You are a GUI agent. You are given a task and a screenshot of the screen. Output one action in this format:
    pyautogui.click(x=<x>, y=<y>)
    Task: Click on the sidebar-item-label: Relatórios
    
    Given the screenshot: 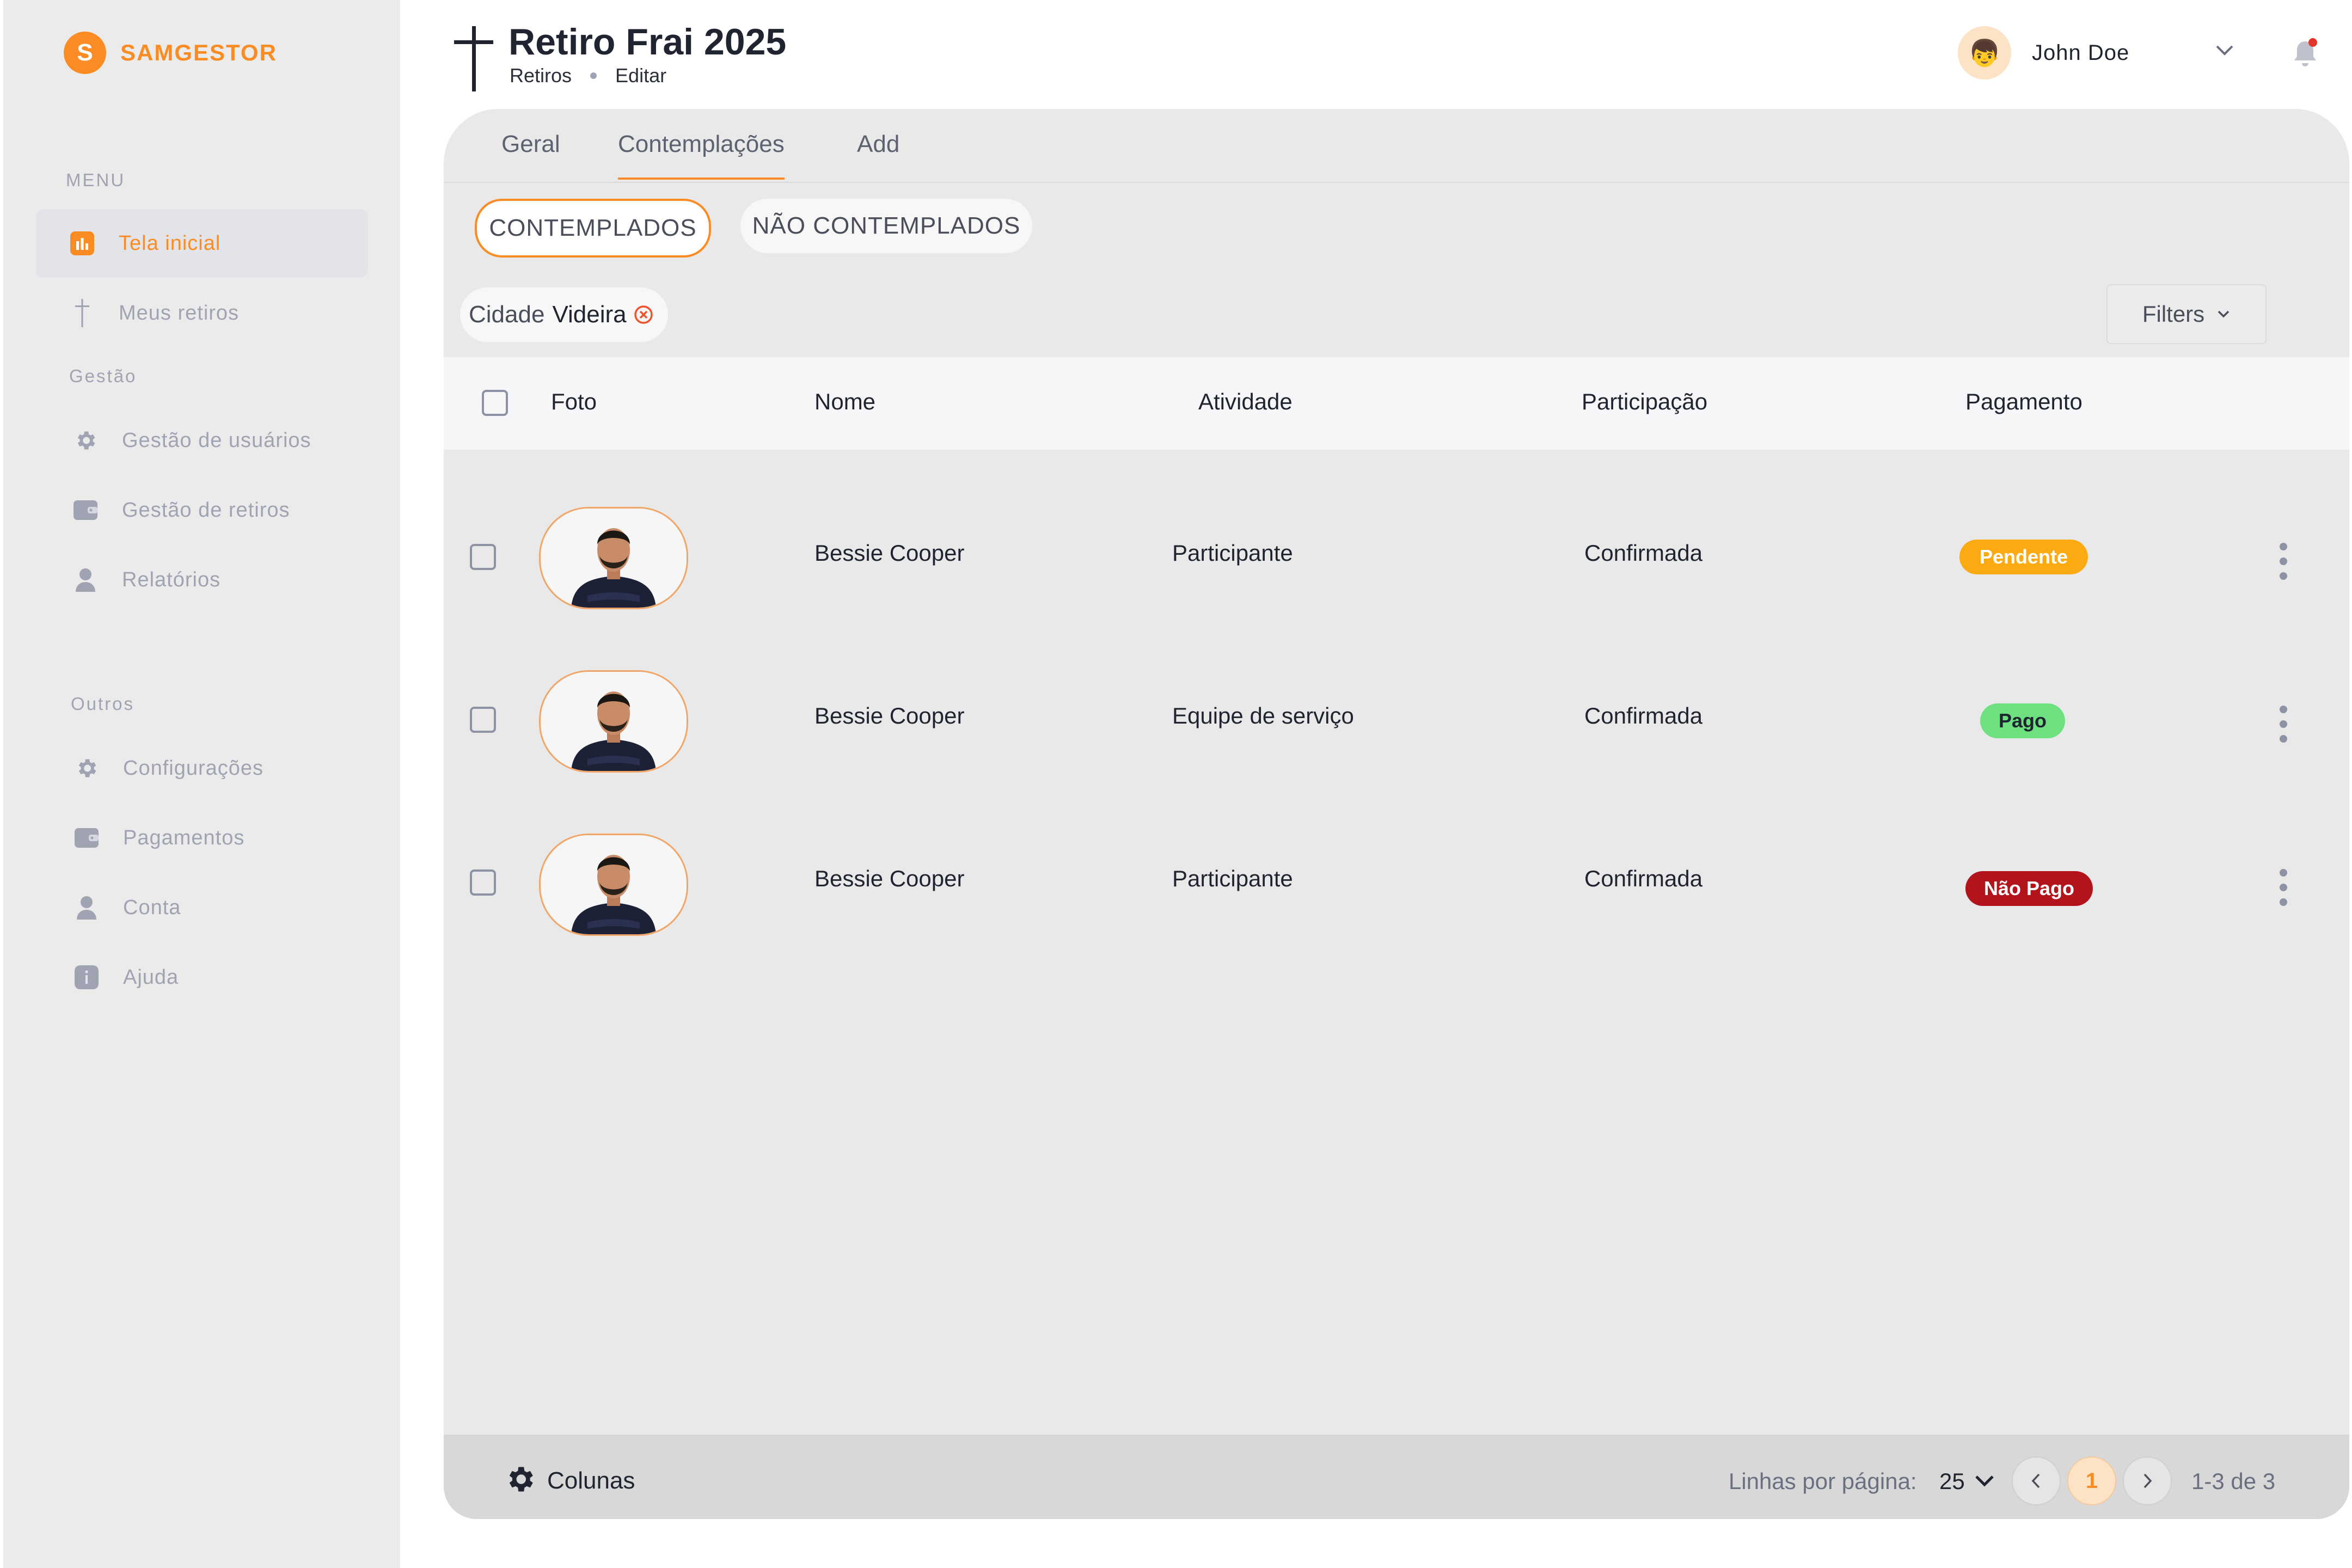 What is the action you would take?
    pyautogui.click(x=171, y=579)
    